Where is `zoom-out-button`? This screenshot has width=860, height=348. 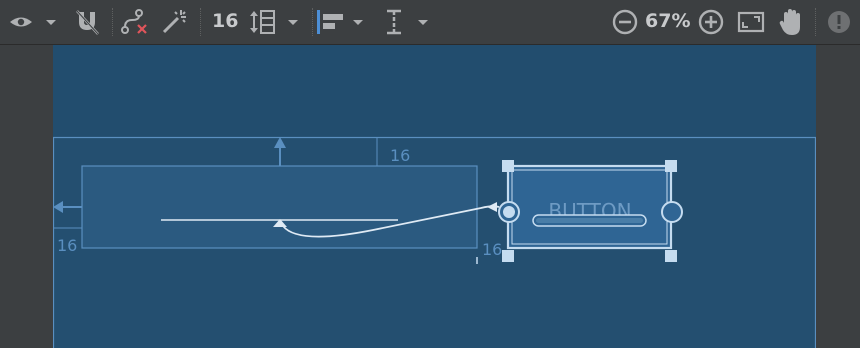
zoom-out-button is located at coordinates (625, 22).